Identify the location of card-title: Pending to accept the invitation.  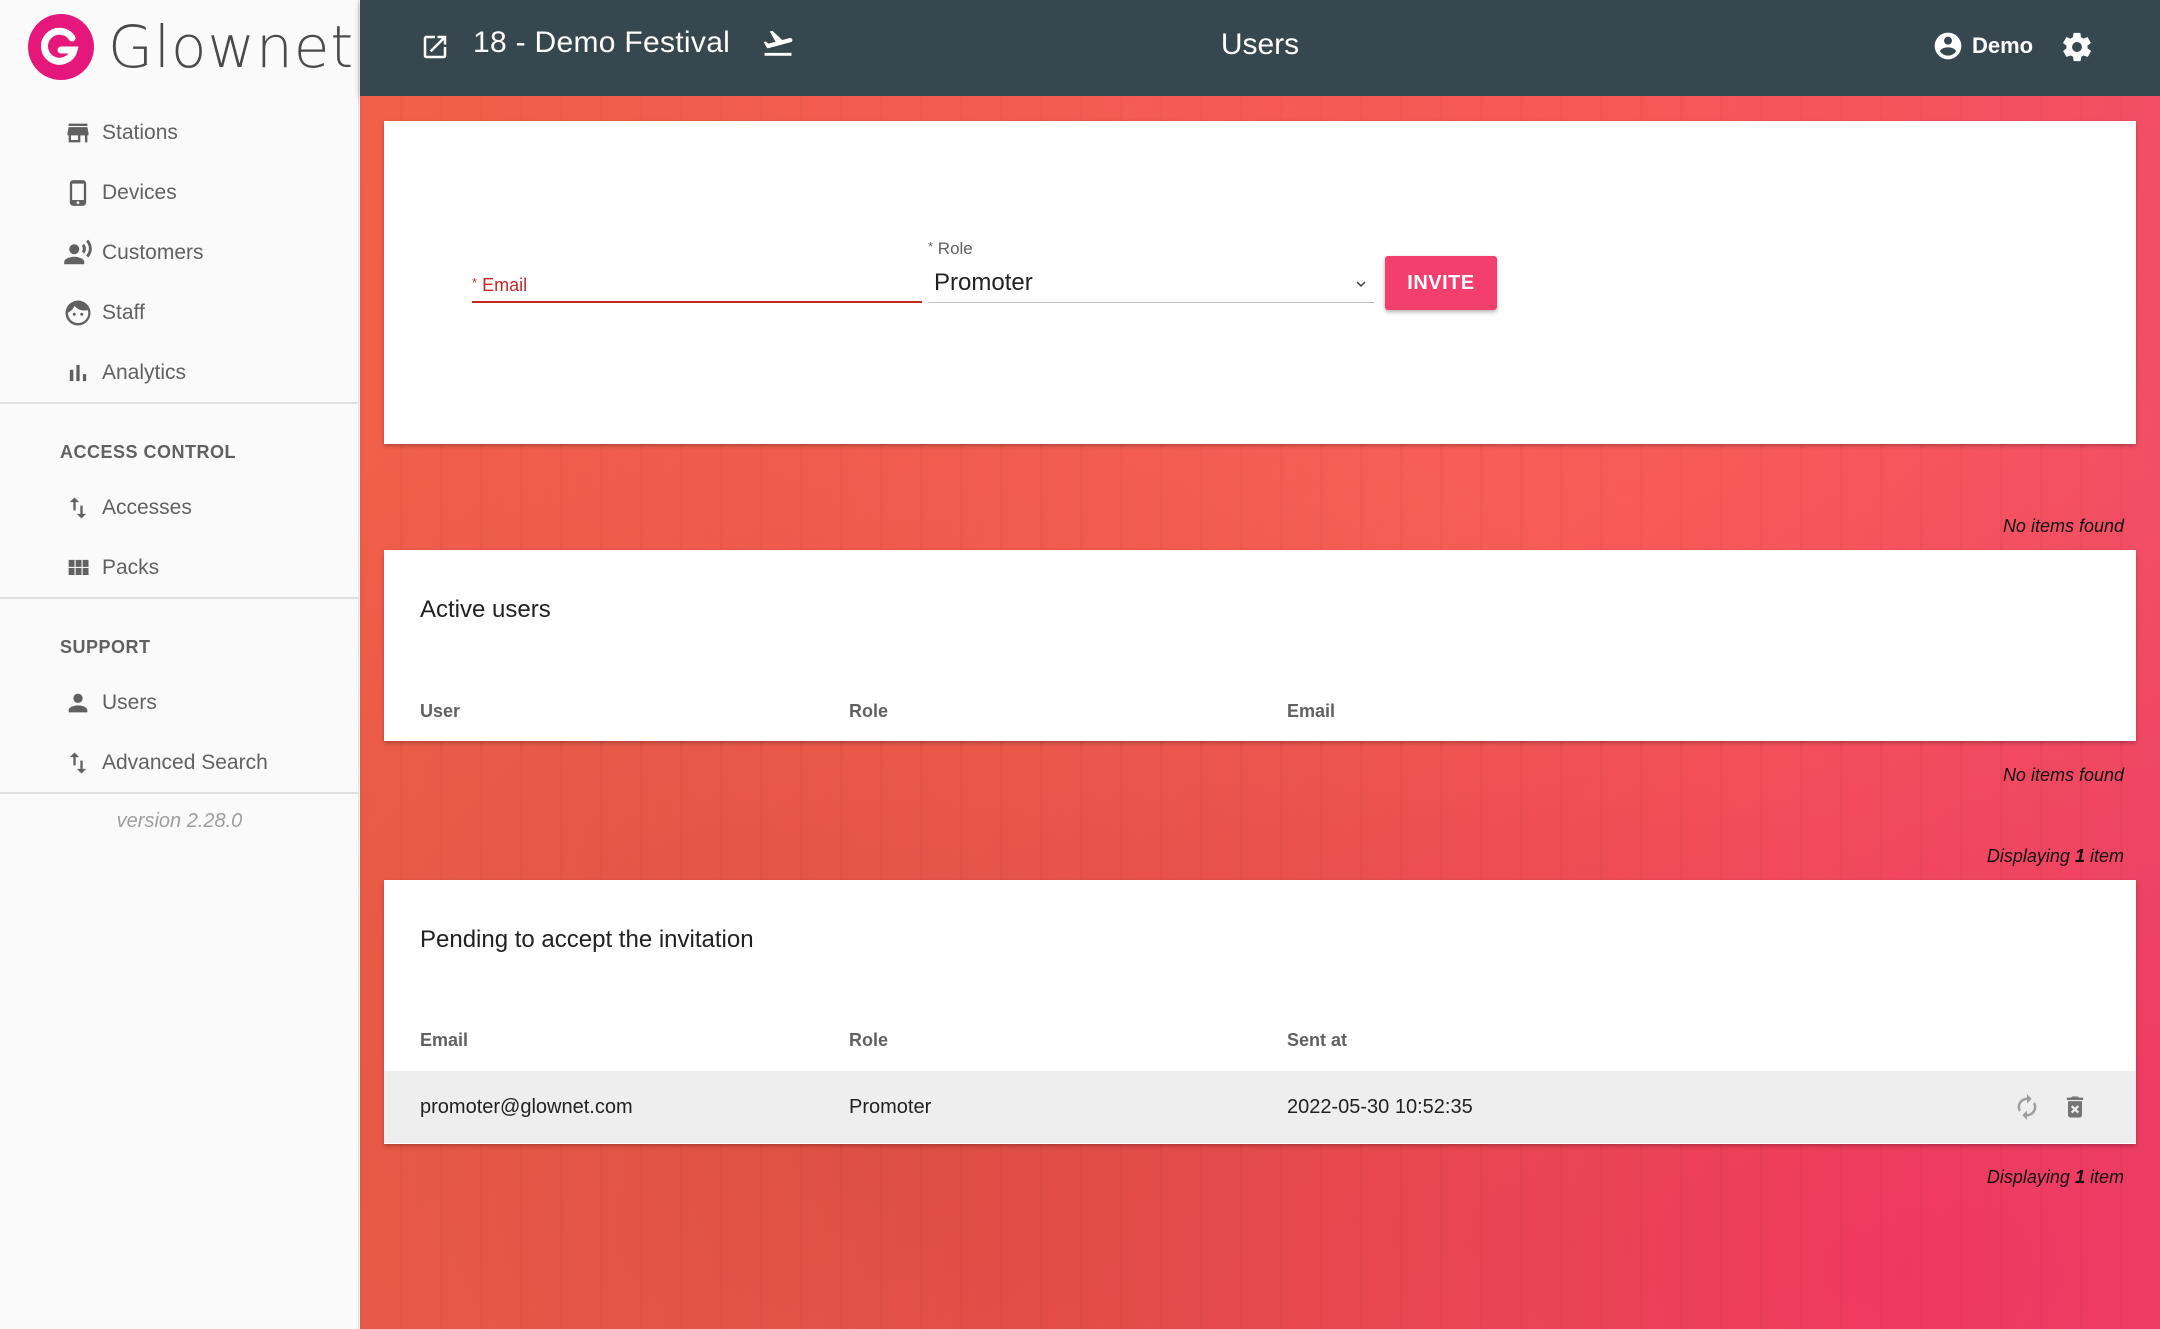
(587, 939).